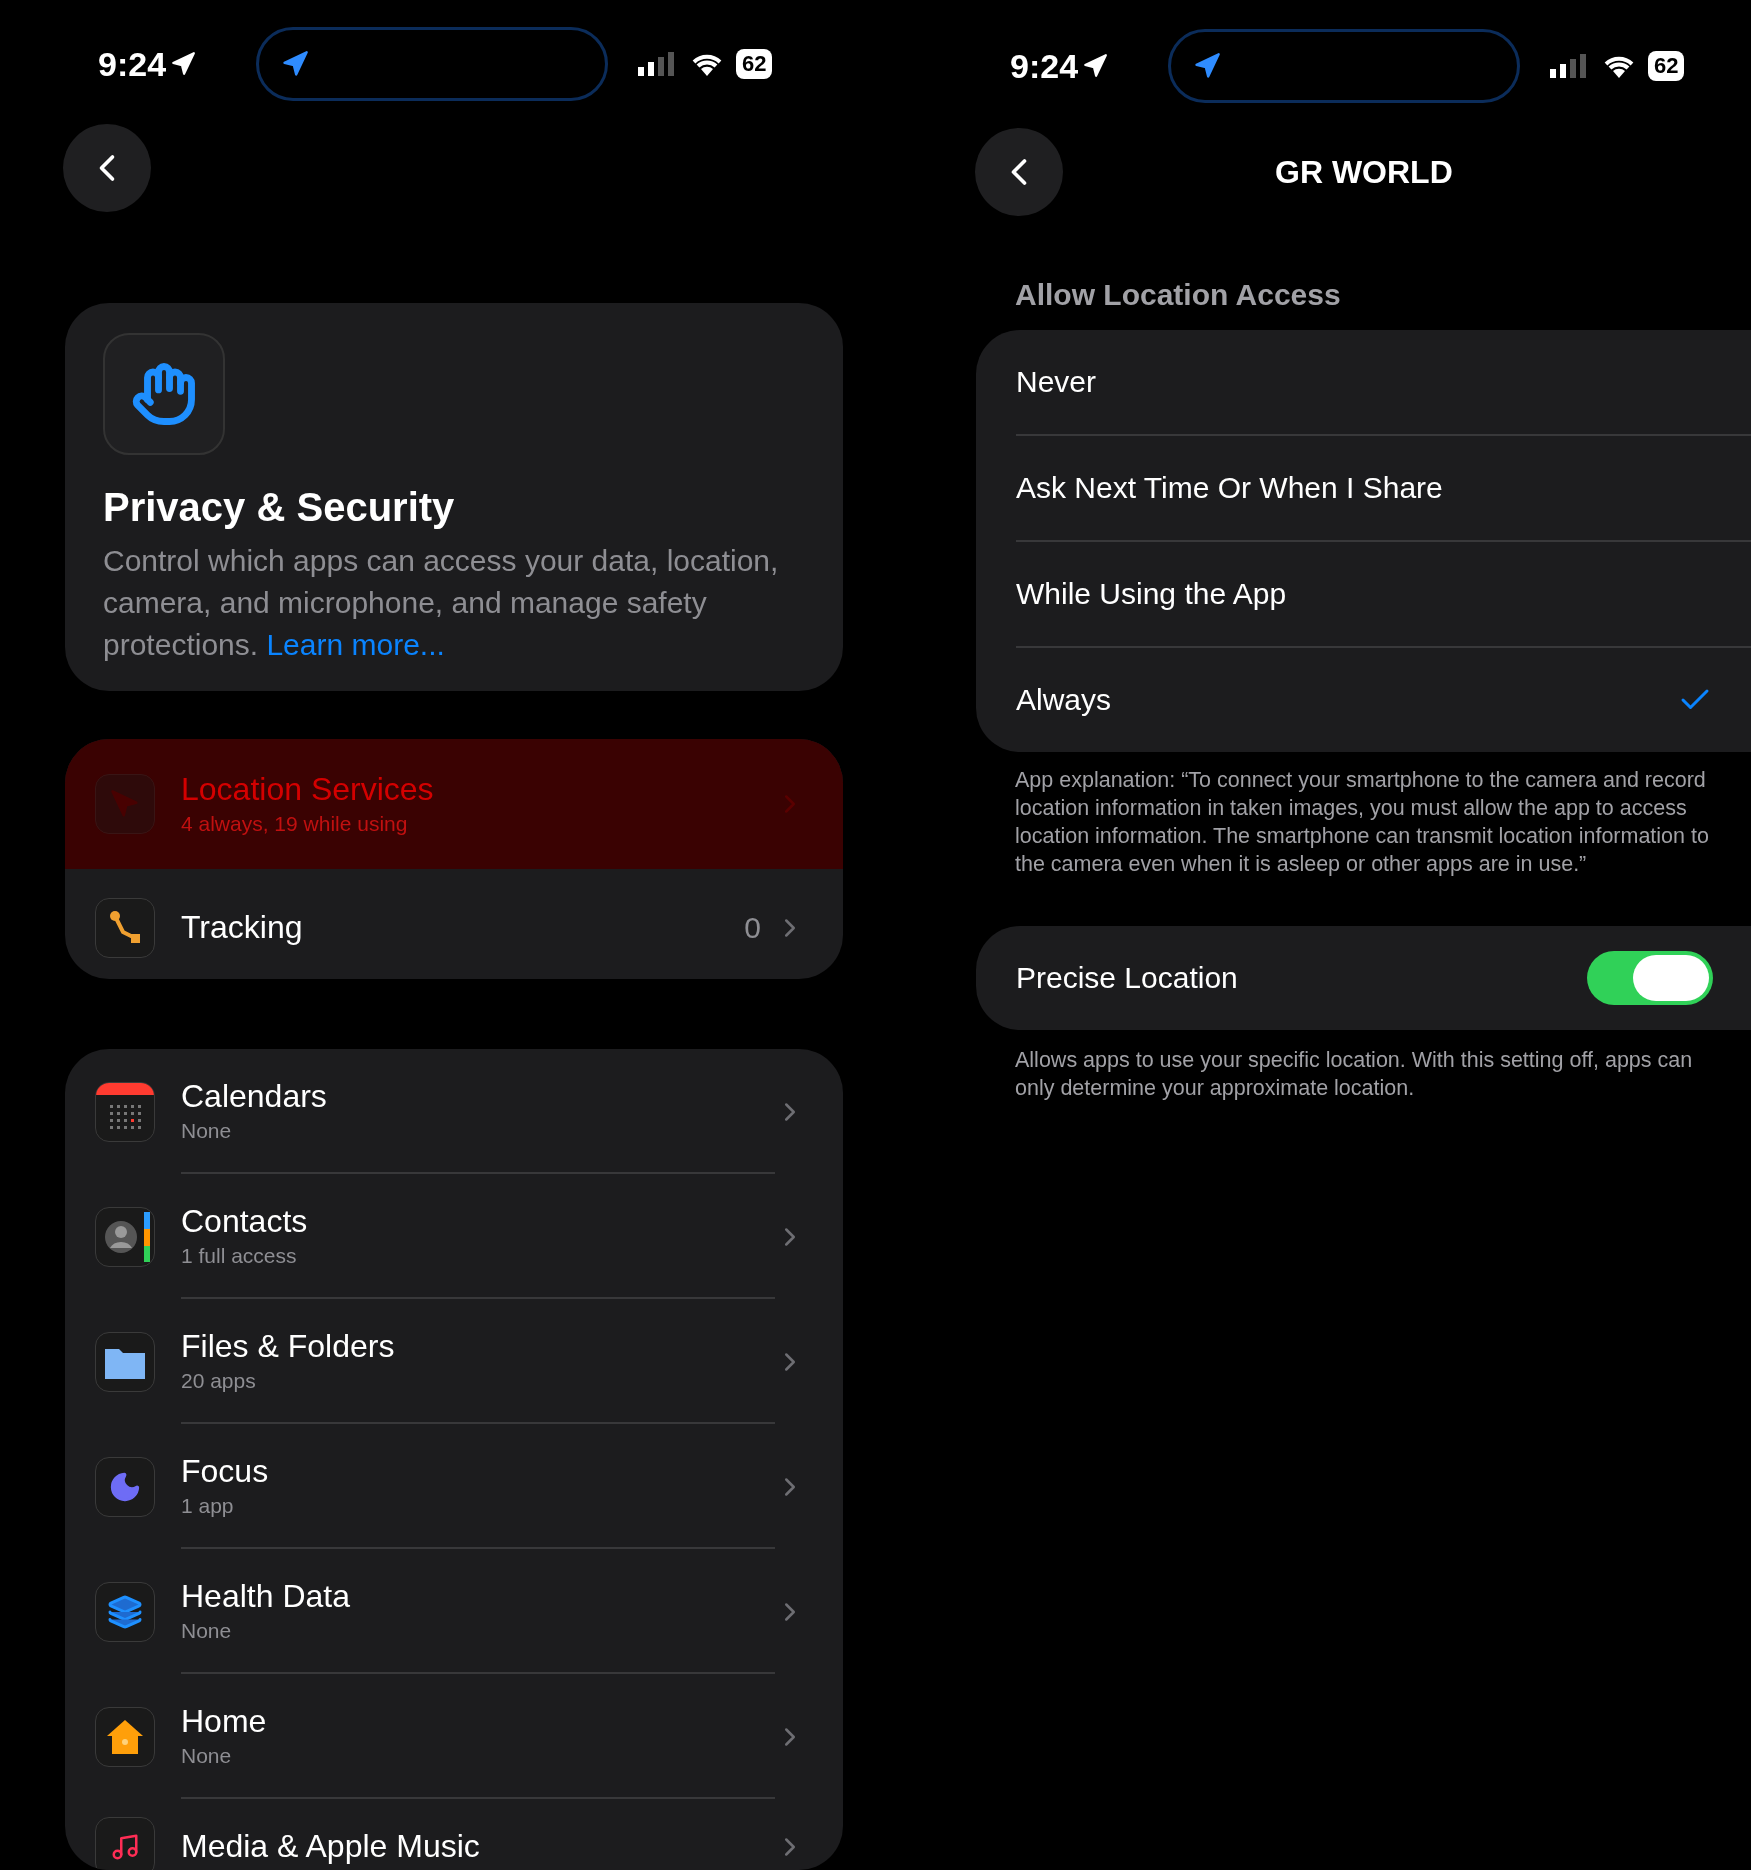  I want to click on house-icon, so click(125, 1736).